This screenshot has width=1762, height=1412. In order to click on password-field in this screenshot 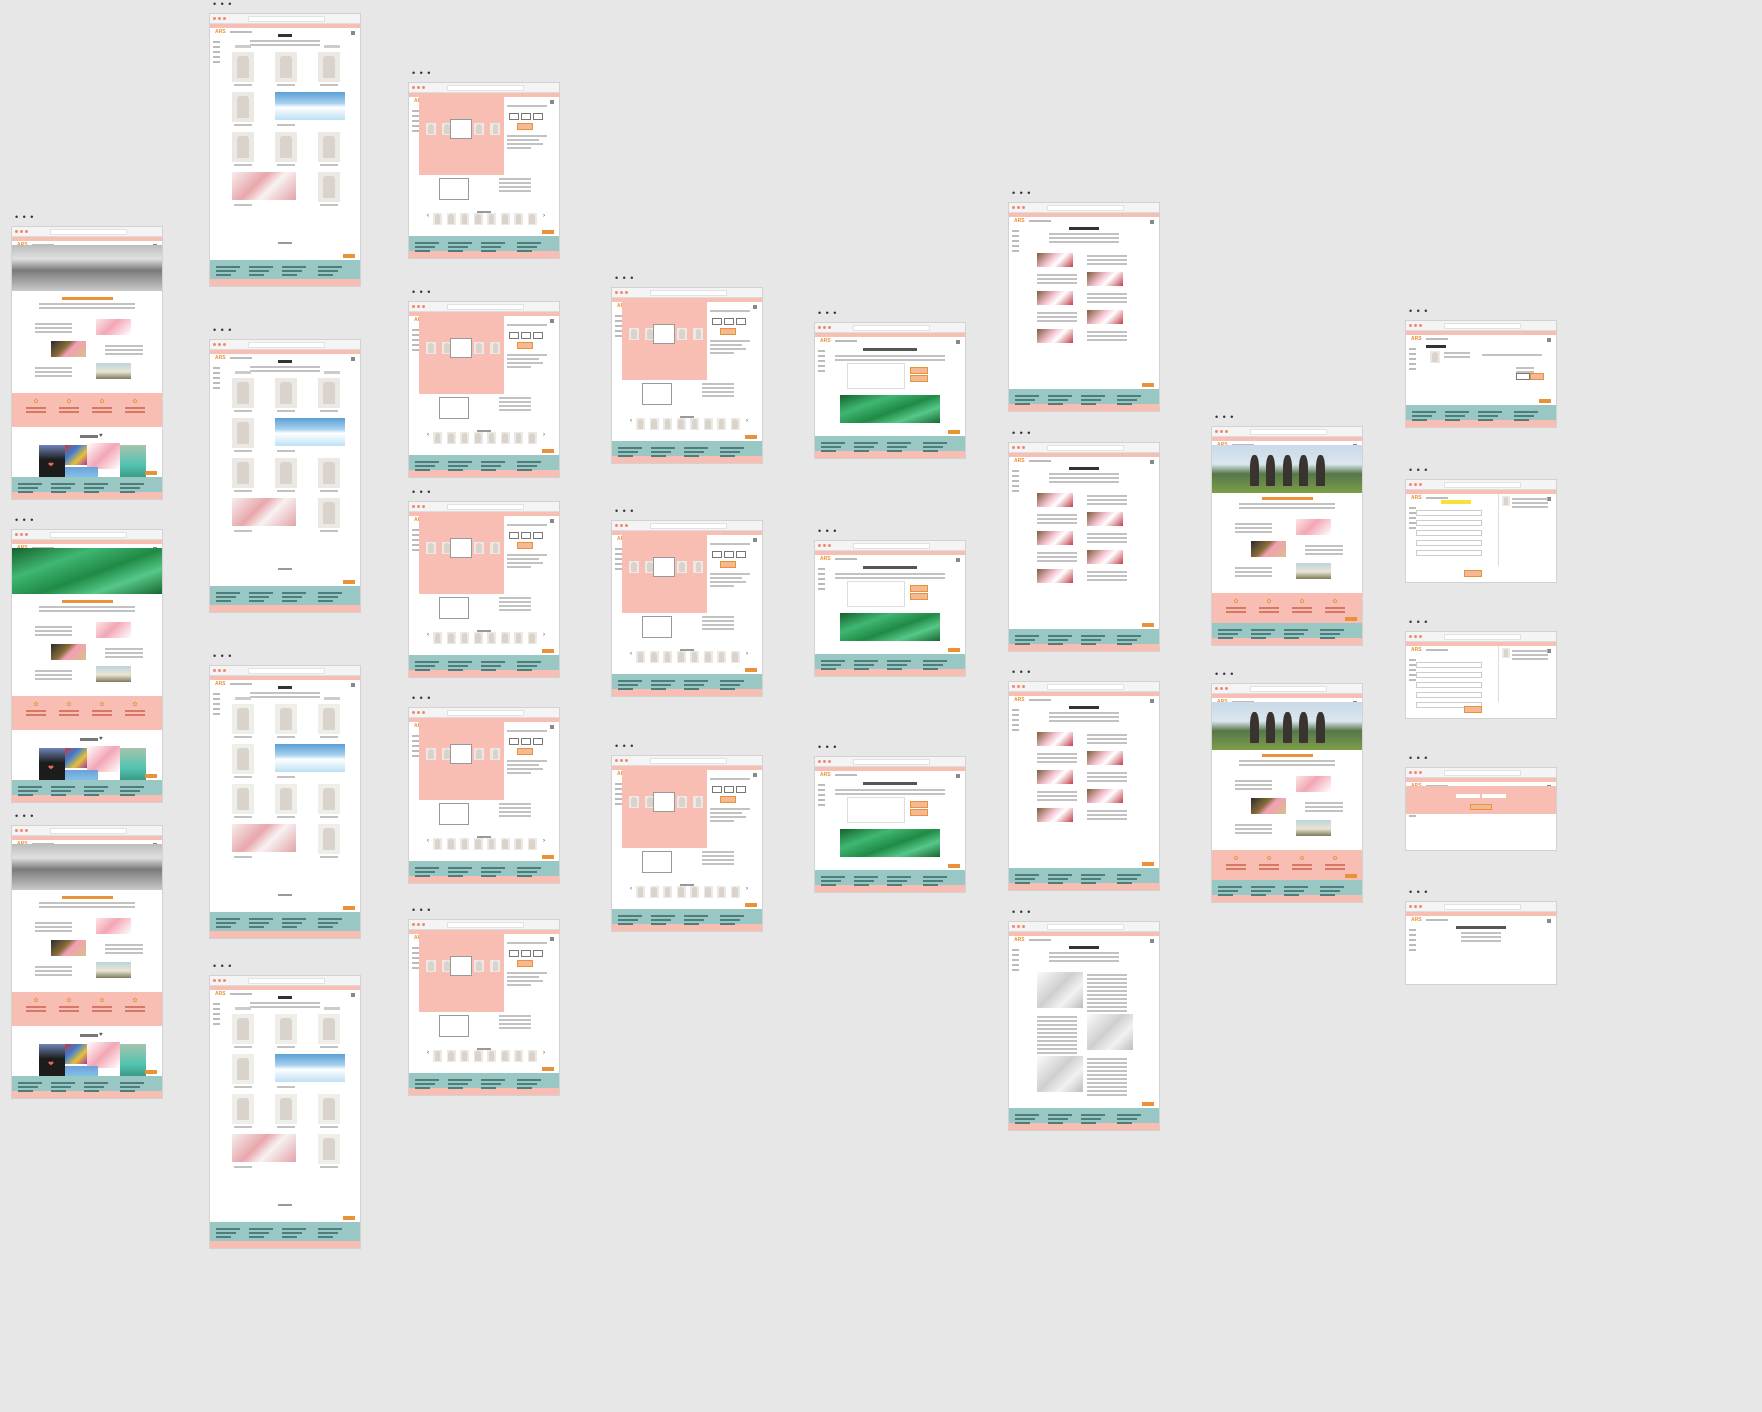, I will do `click(1494, 796)`.